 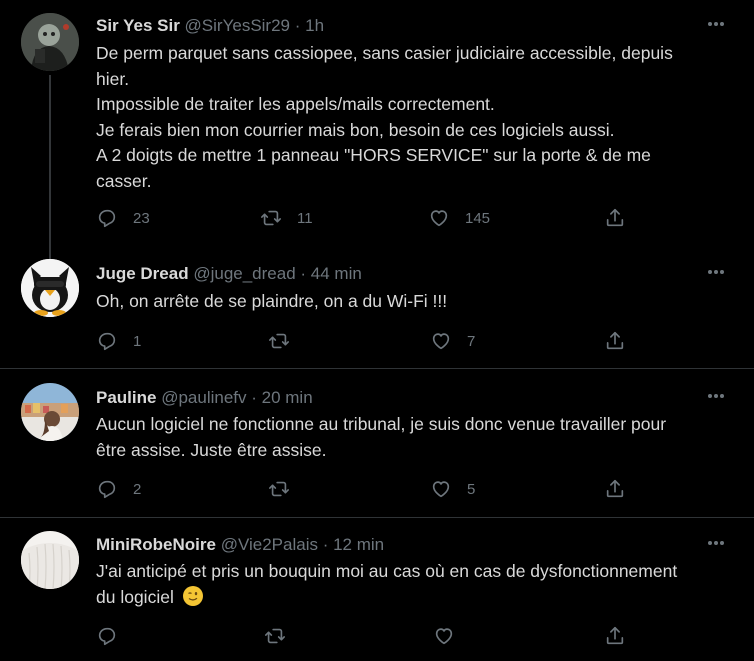 I want to click on like-button: 5, so click(x=452, y=489).